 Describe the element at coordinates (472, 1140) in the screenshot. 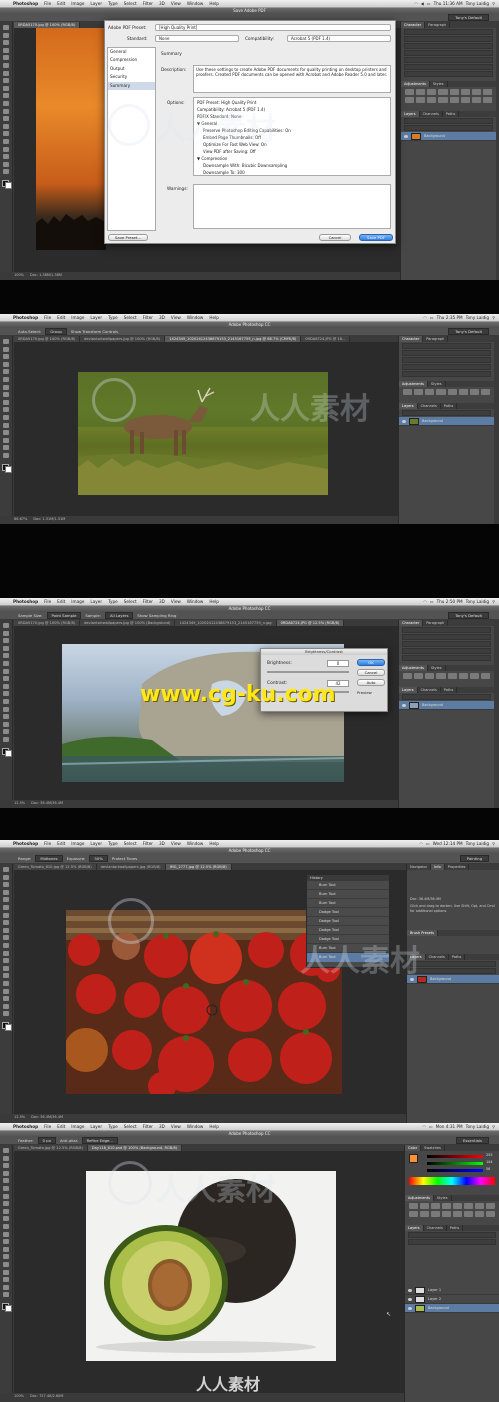

I see `workspace-switcher: Essentials` at that location.